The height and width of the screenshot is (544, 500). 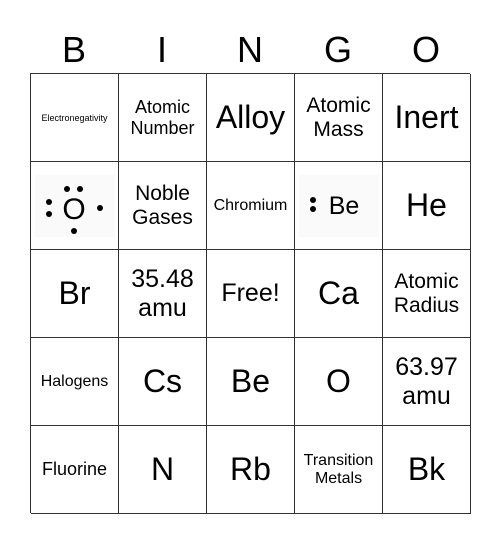 I want to click on bingo-cell: N, so click(x=163, y=470).